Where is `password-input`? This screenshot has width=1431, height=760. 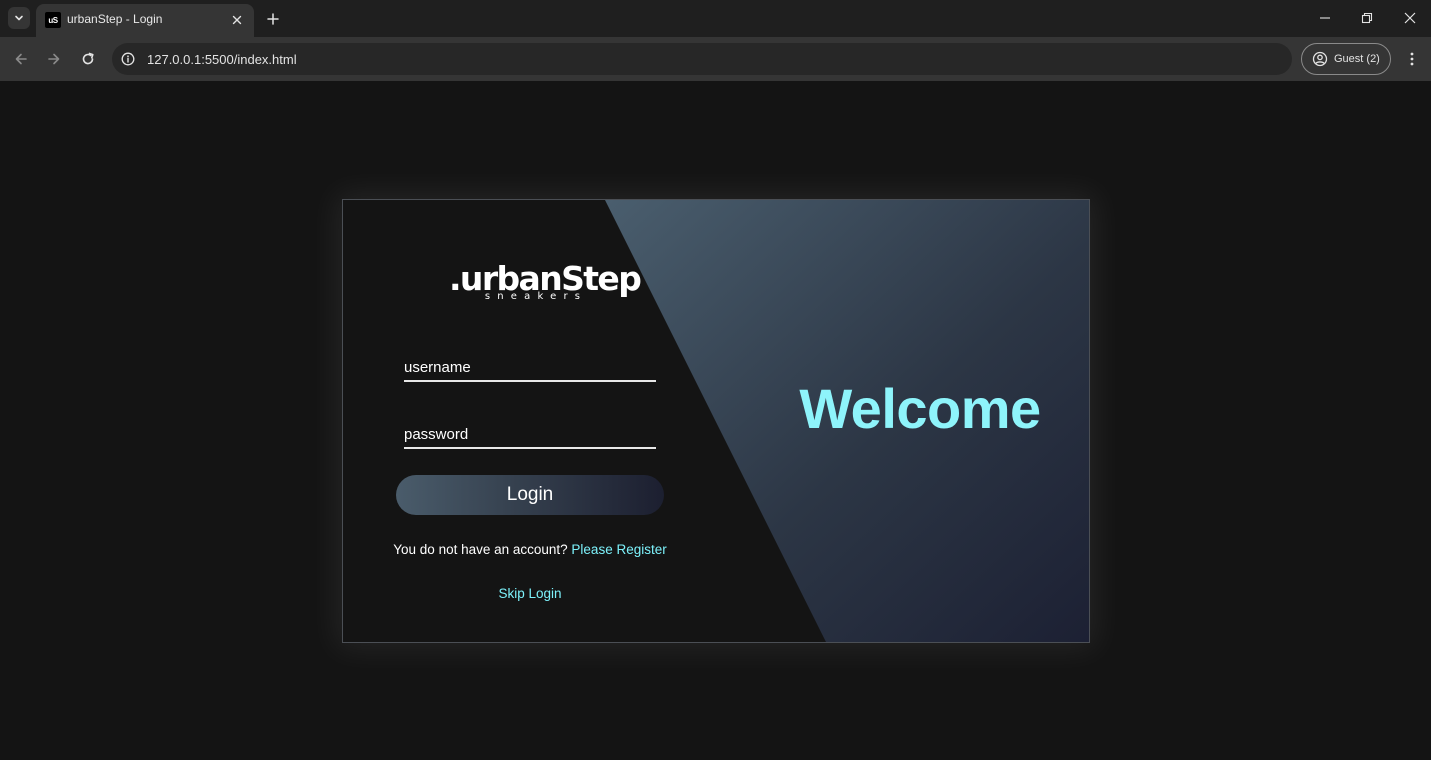 password-input is located at coordinates (530, 432).